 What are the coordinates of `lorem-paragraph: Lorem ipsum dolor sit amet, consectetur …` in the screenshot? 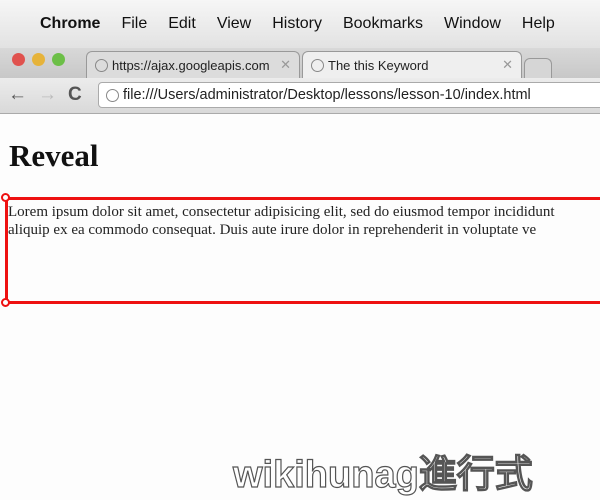 It's located at (304, 221).